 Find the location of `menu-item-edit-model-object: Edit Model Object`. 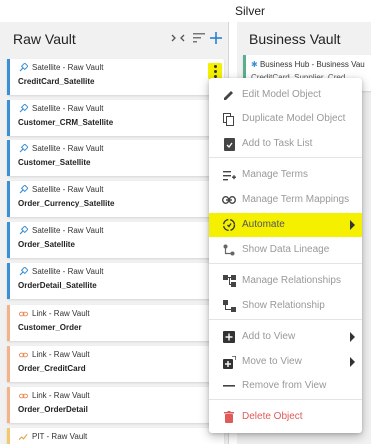

menu-item-edit-model-object: Edit Model Object is located at coordinates (285, 95).